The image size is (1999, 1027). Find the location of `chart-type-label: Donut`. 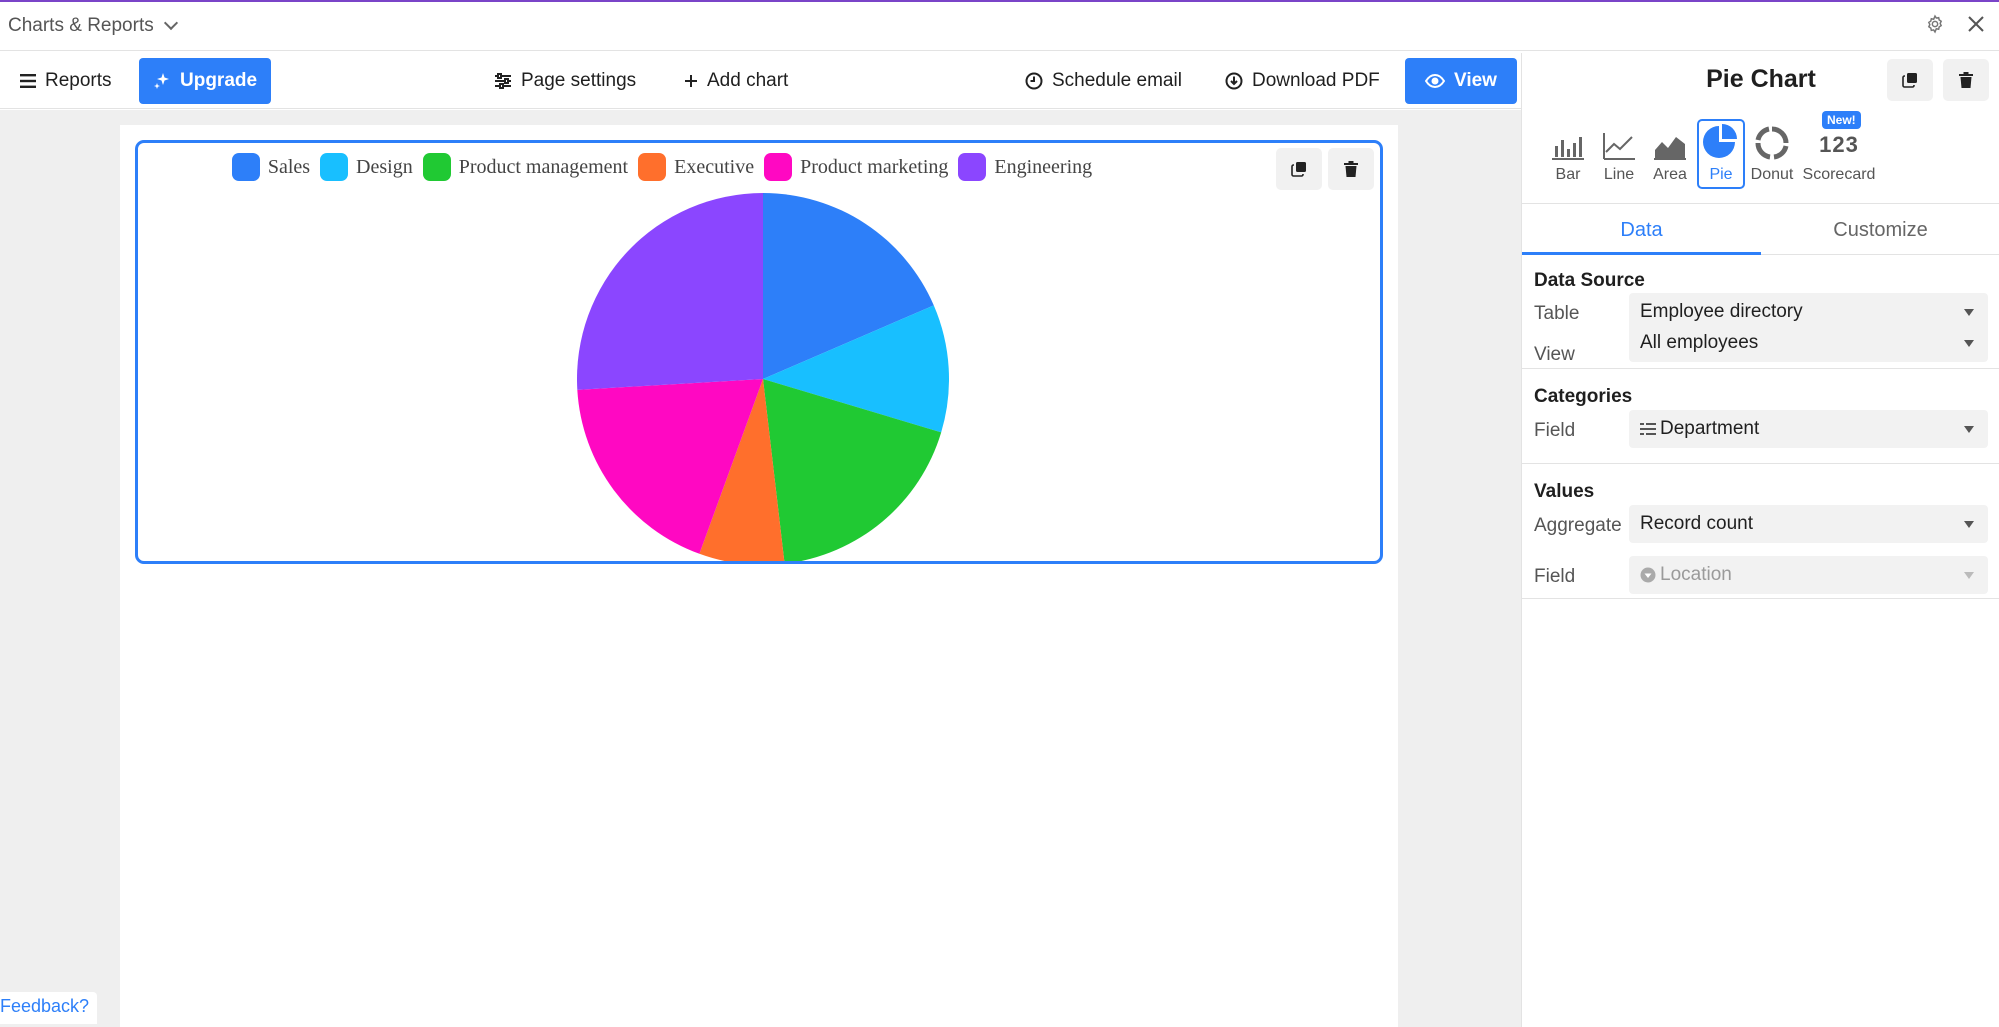

chart-type-label: Donut is located at coordinates (1772, 174).